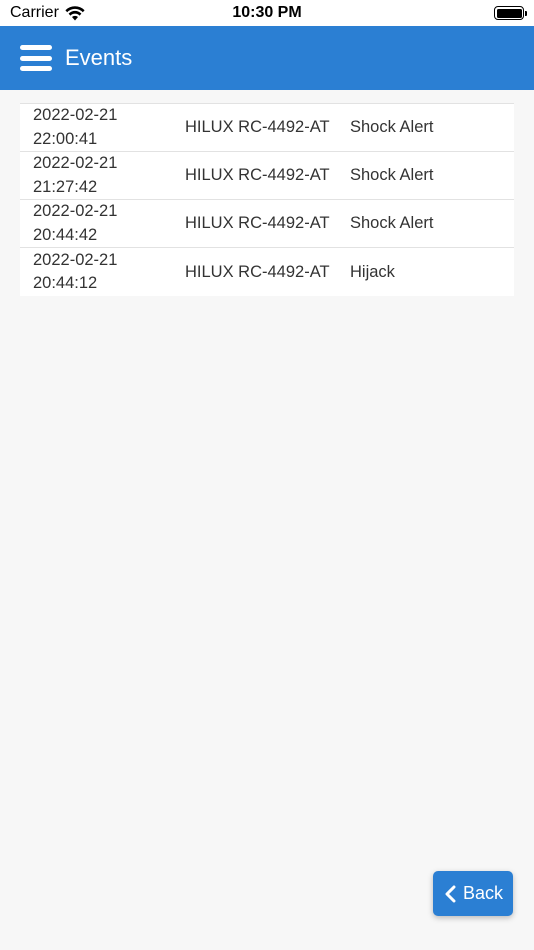 This screenshot has height=950, width=534. Describe the element at coordinates (65, 283) in the screenshot. I see `event-time: 20:44:12` at that location.